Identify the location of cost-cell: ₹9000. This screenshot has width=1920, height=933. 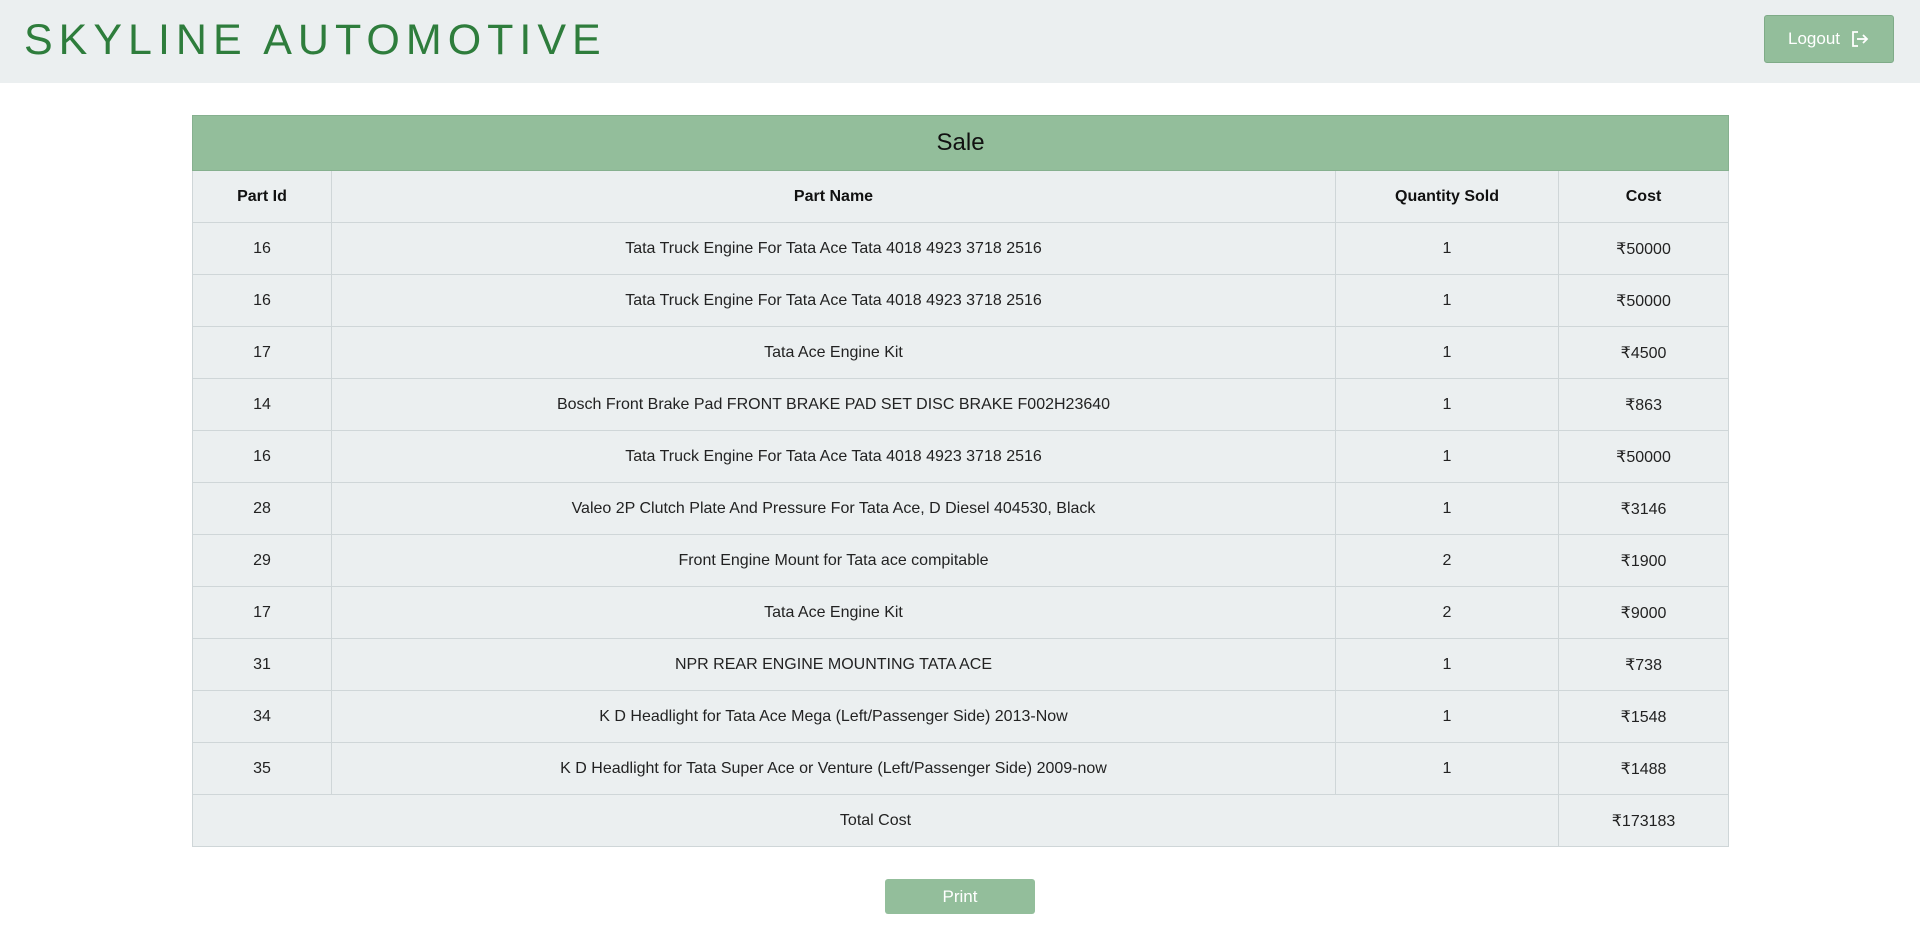
(1643, 612).